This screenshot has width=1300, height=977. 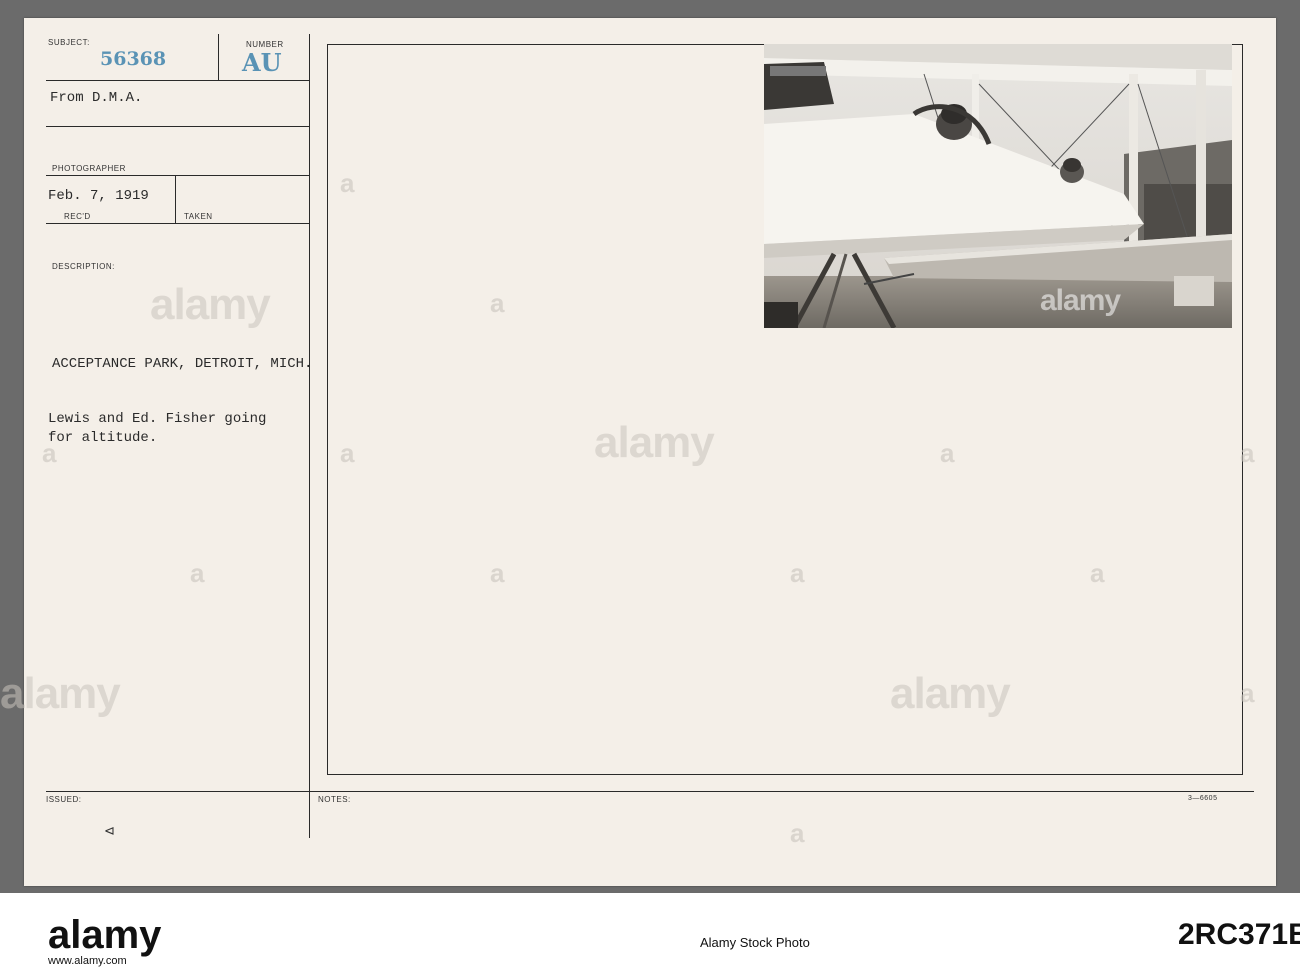 What do you see at coordinates (104, 935) in the screenshot?
I see `alamy-logo: alamy` at bounding box center [104, 935].